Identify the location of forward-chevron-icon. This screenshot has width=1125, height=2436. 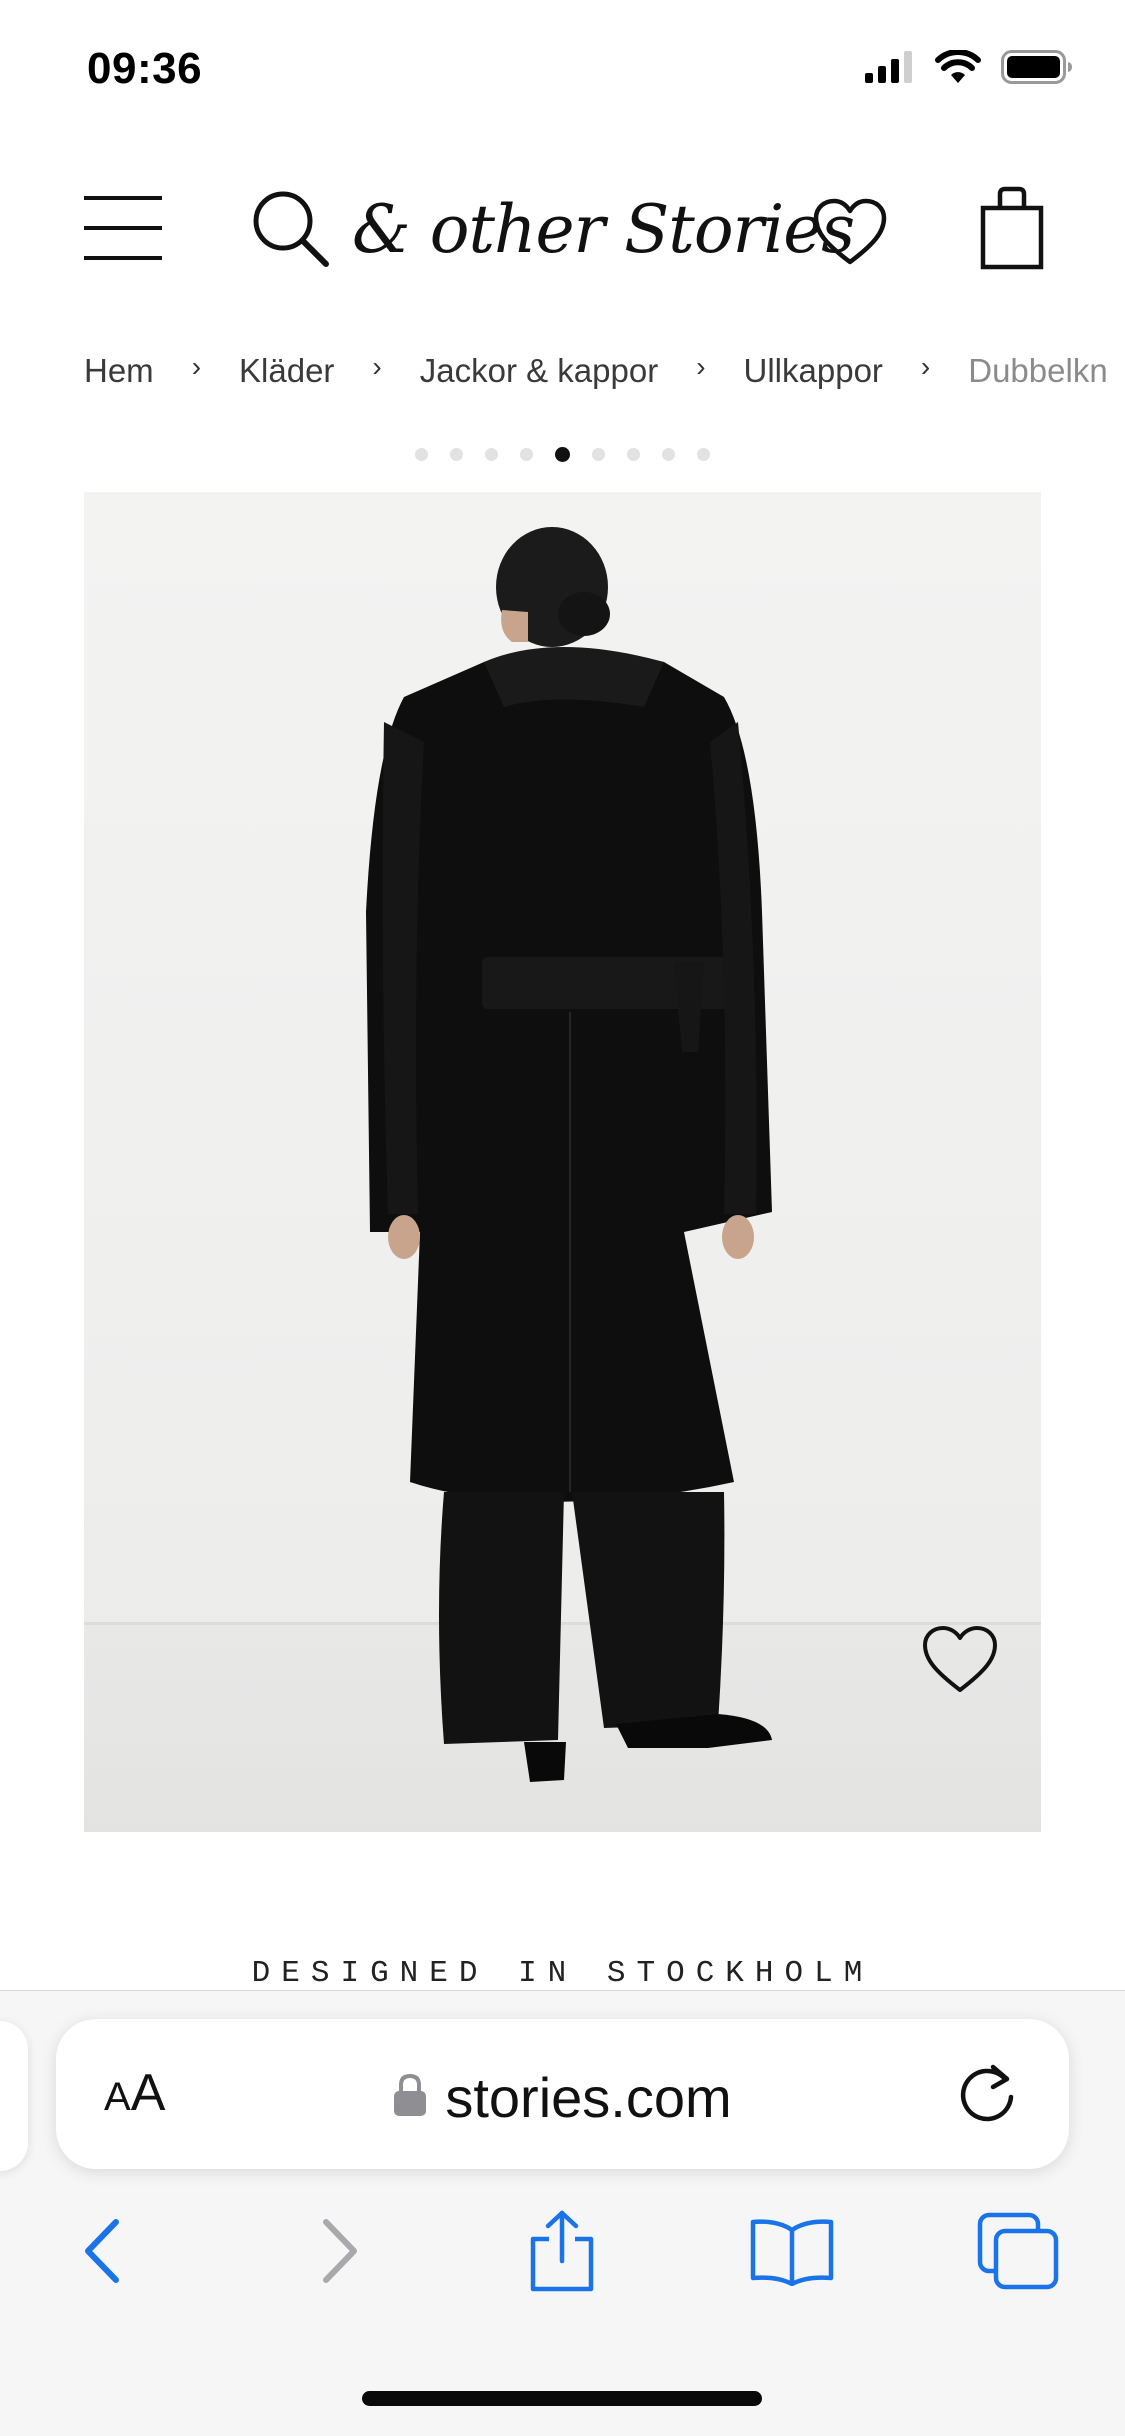
(340, 2251).